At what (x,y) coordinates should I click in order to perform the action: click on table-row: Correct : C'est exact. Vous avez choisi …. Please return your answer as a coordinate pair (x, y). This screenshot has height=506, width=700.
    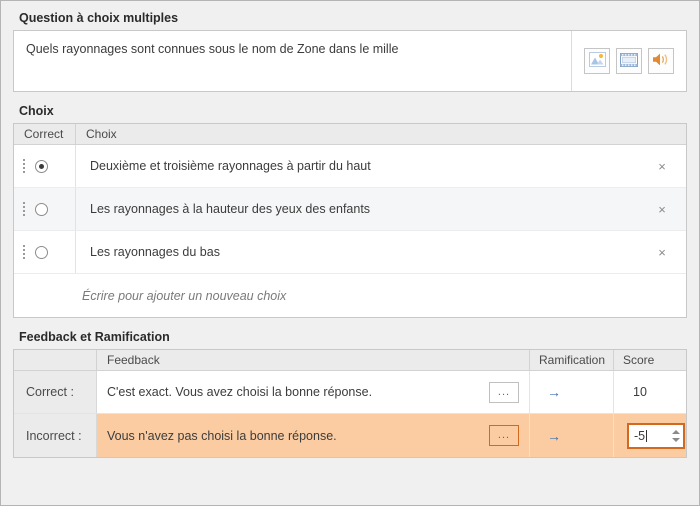
    Looking at the image, I should click on (350, 392).